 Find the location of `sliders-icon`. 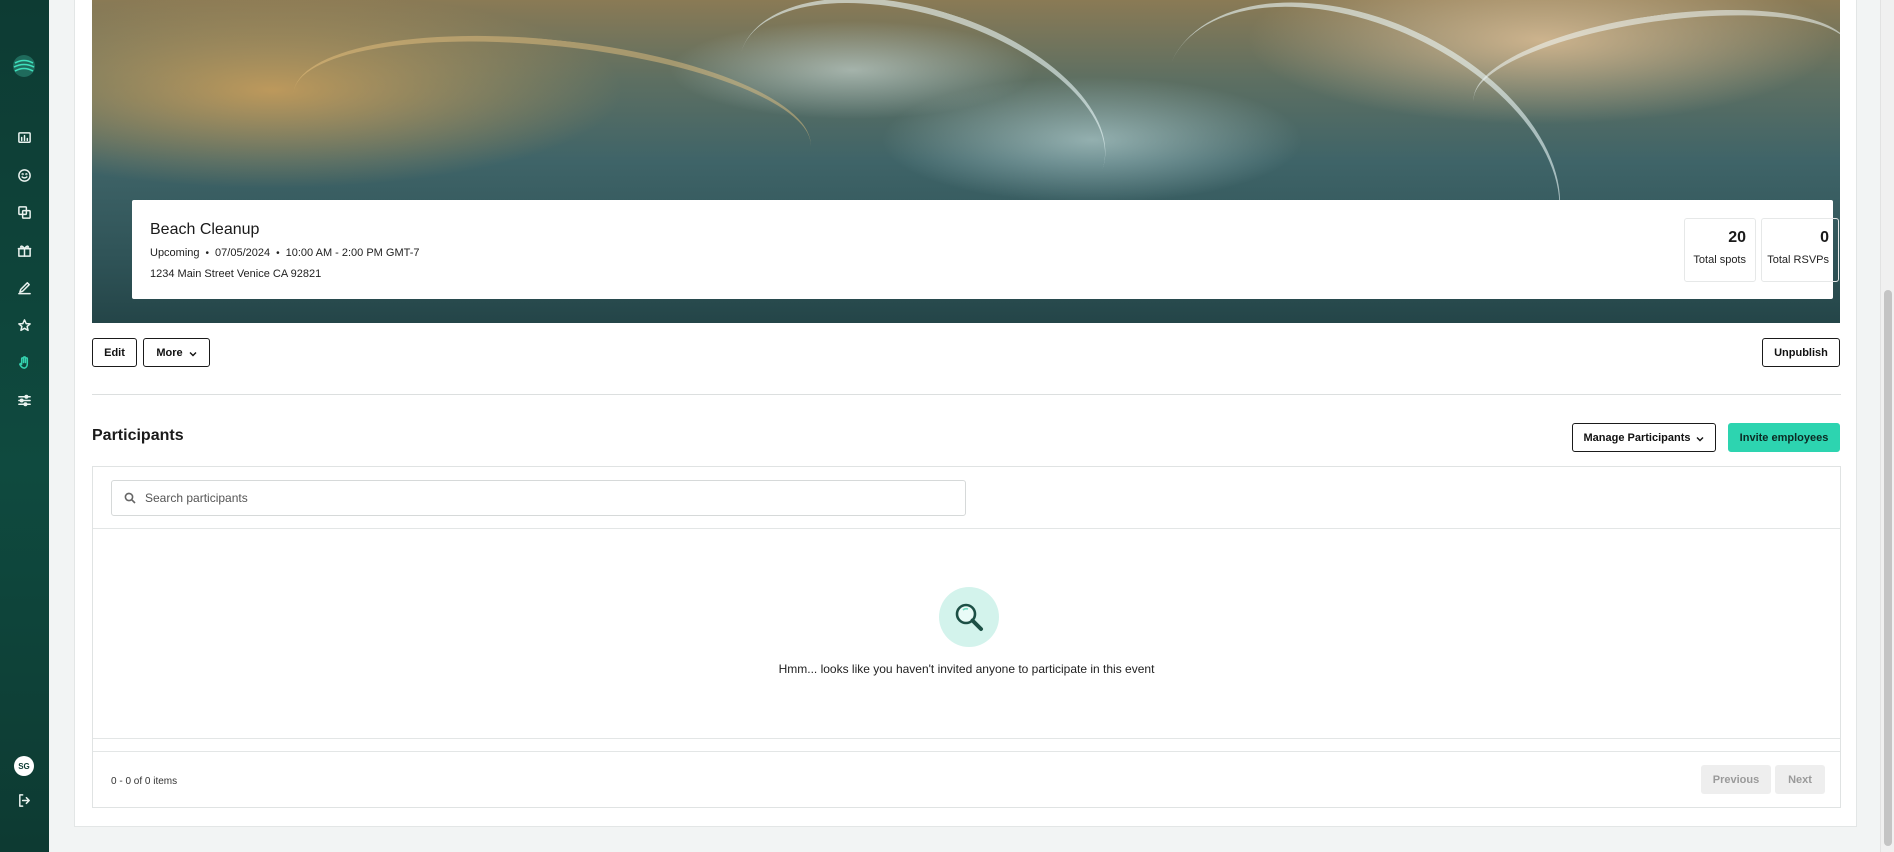

sliders-icon is located at coordinates (24, 400).